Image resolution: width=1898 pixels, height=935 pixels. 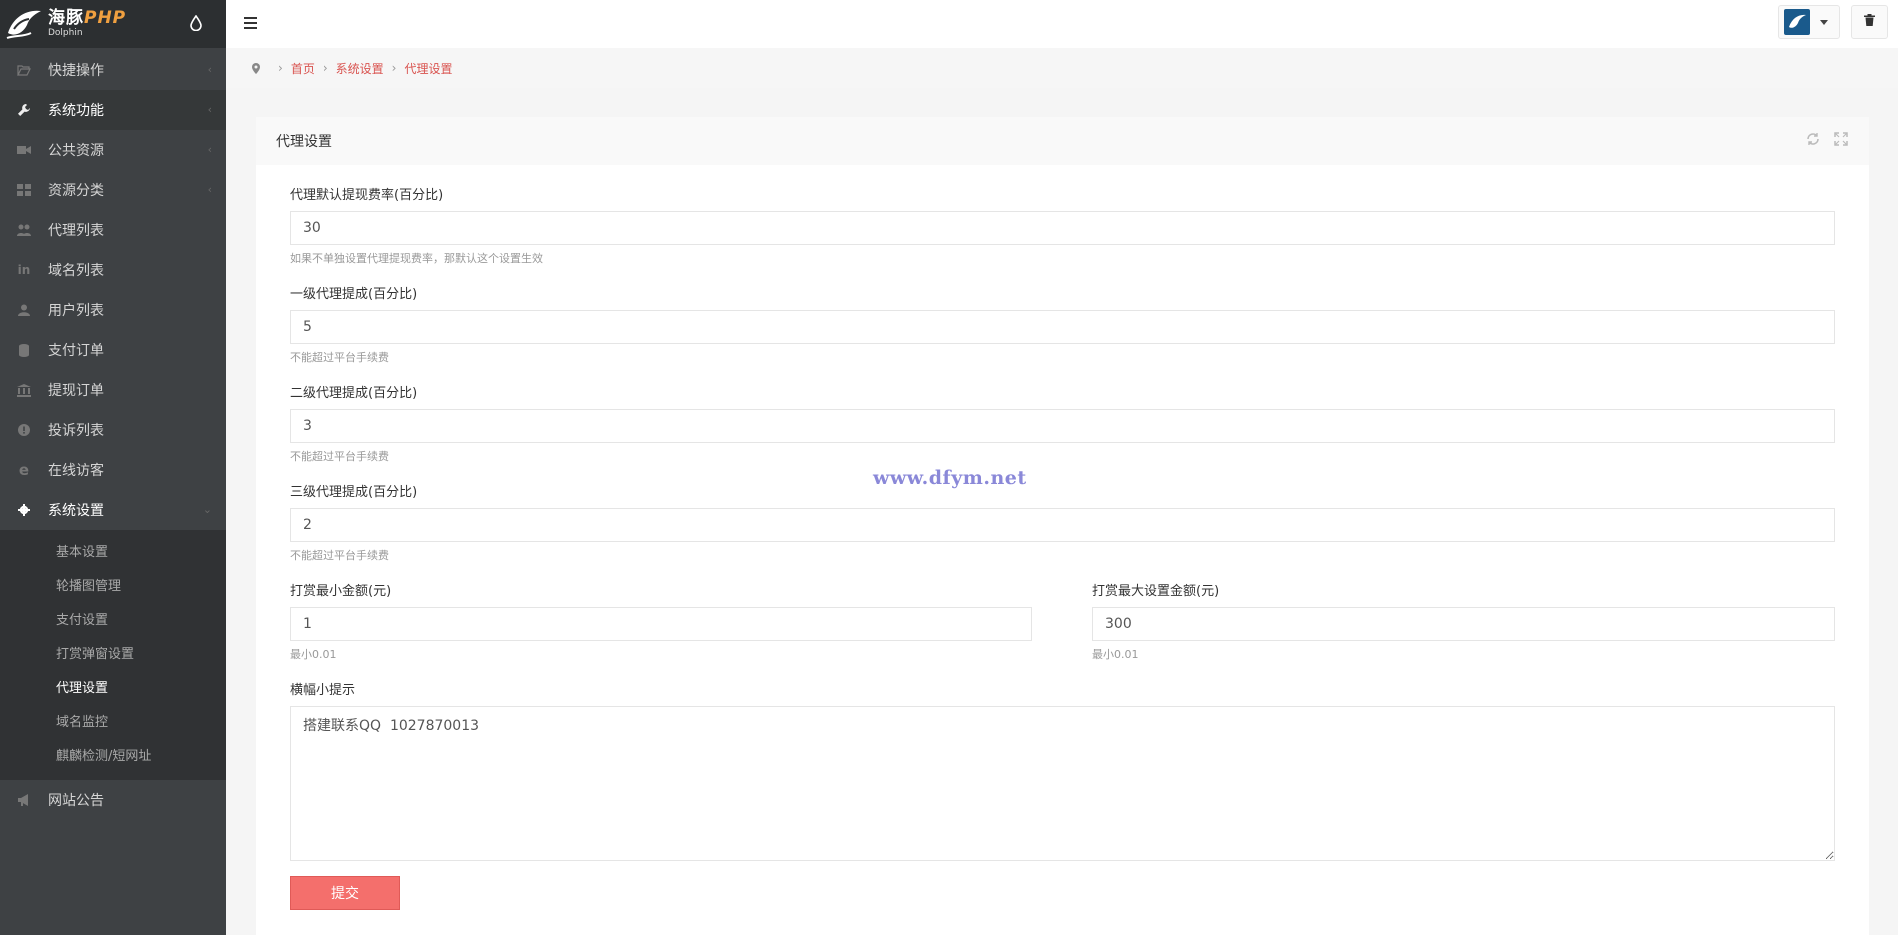 What do you see at coordinates (950, 478) in the screenshot?
I see `watermark-text: www.dfym.net` at bounding box center [950, 478].